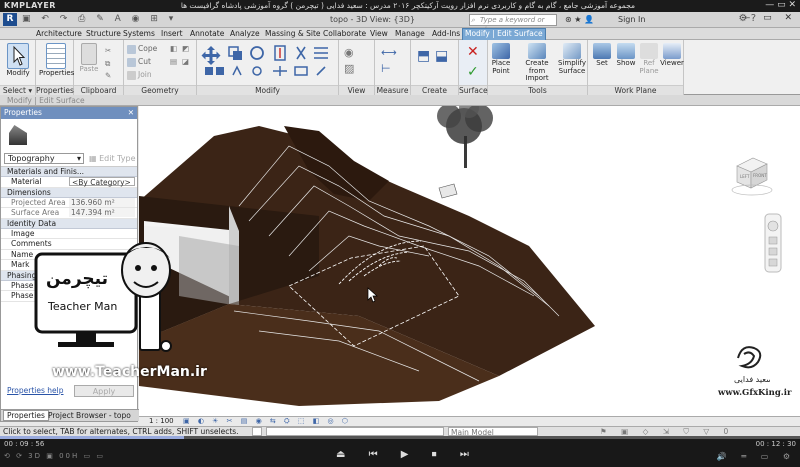 The width and height of the screenshot is (800, 467). What do you see at coordinates (446, 34) in the screenshot?
I see `tab-add-ins: Add-Ins` at bounding box center [446, 34].